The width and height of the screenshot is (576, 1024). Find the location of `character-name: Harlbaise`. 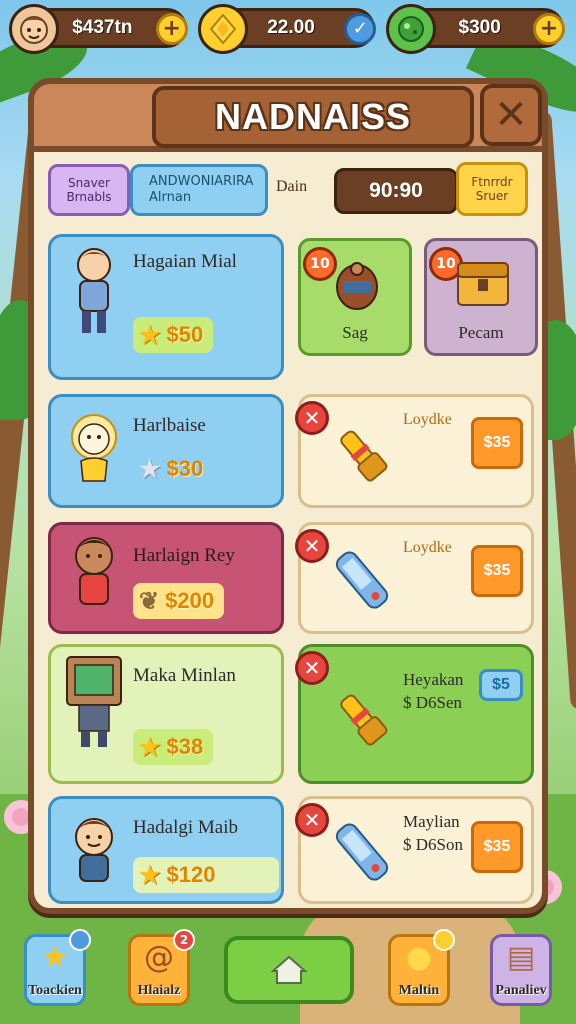

character-name: Harlbaise is located at coordinates (169, 425).